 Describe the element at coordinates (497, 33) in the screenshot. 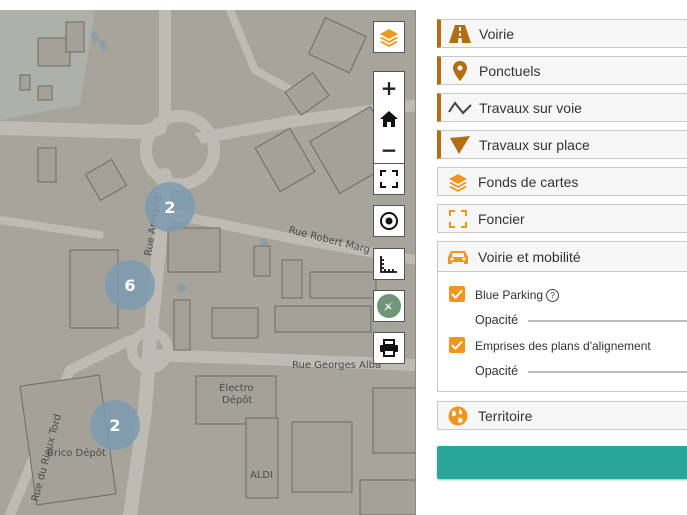

I see `layer-label: Voirie` at that location.